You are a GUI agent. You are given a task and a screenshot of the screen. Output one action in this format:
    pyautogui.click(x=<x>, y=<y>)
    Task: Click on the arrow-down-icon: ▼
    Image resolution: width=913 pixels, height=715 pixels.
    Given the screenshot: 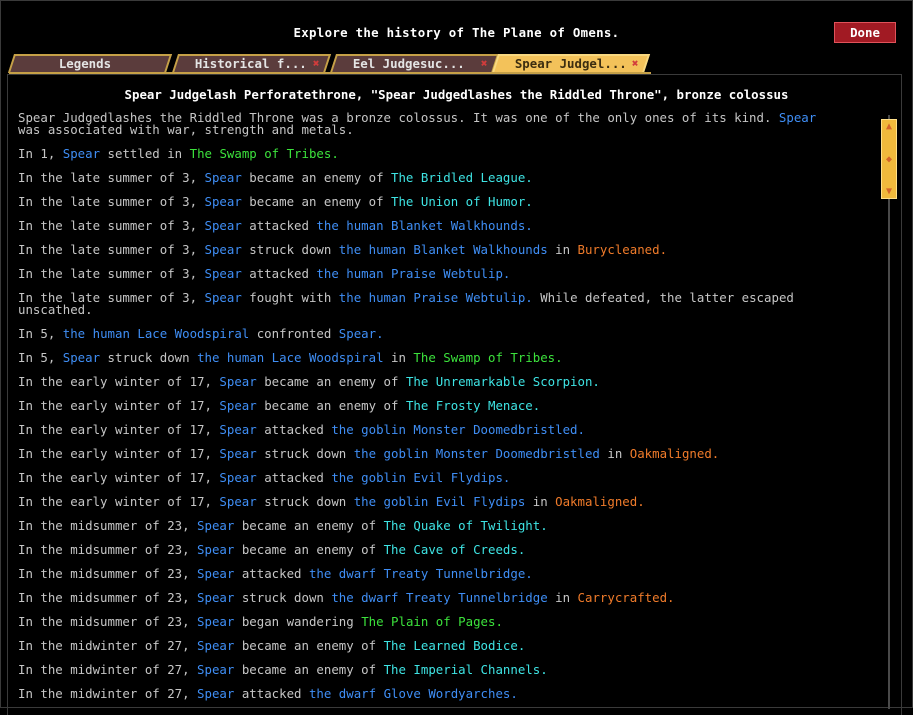 What is the action you would take?
    pyautogui.click(x=889, y=192)
    